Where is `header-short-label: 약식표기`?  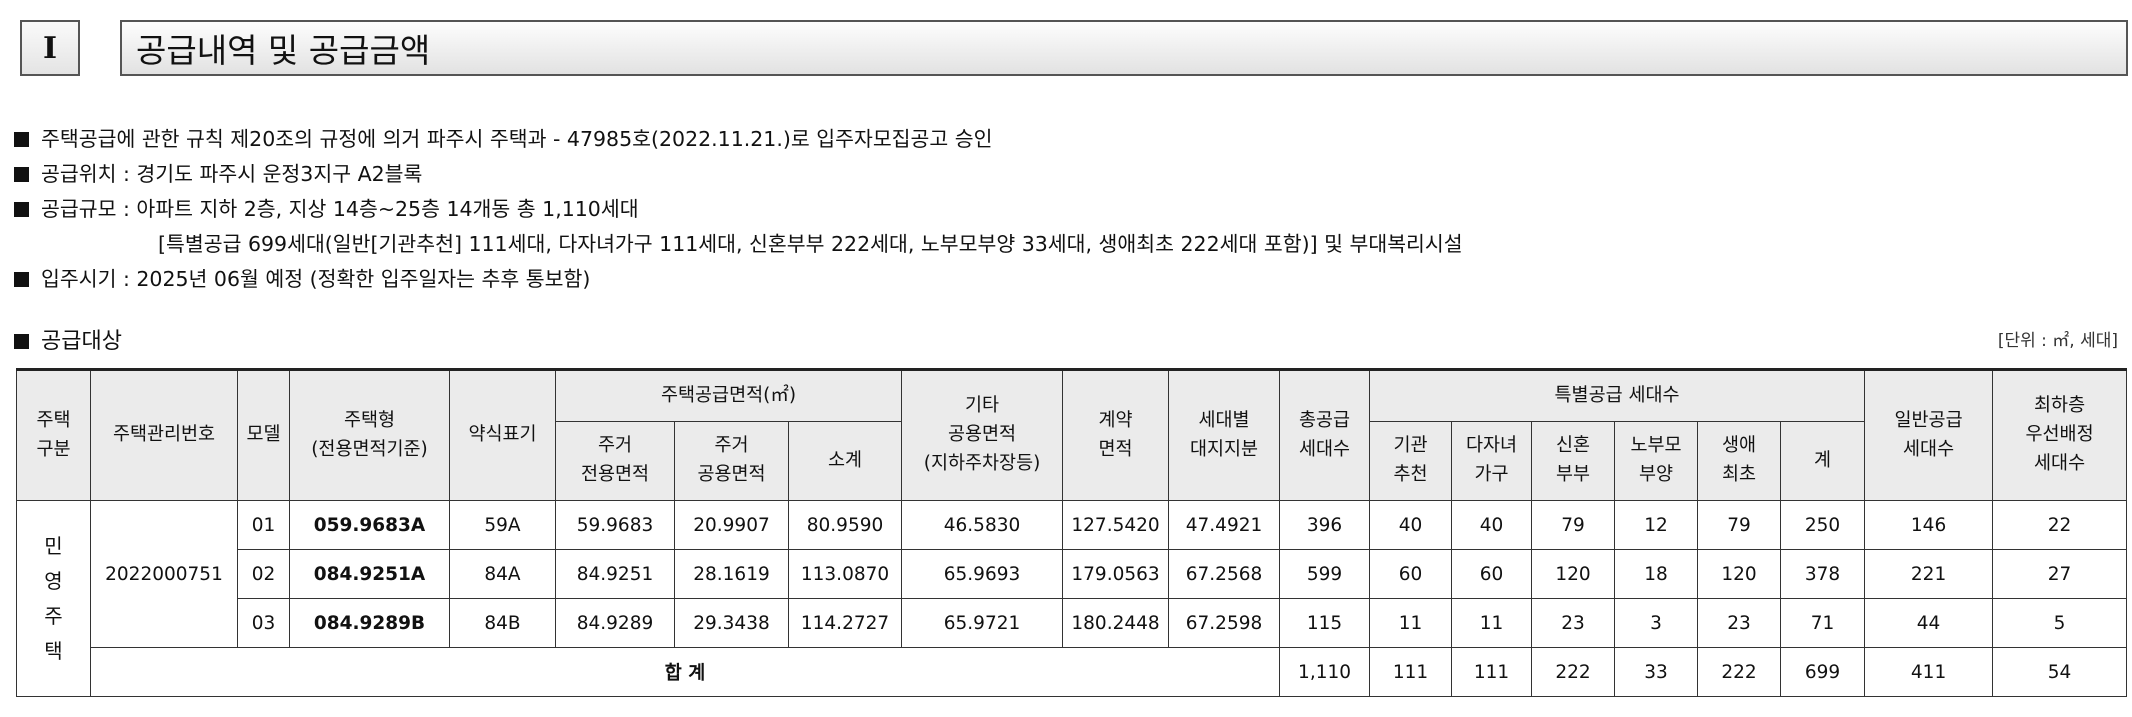 header-short-label: 약식표기 is located at coordinates (502, 434).